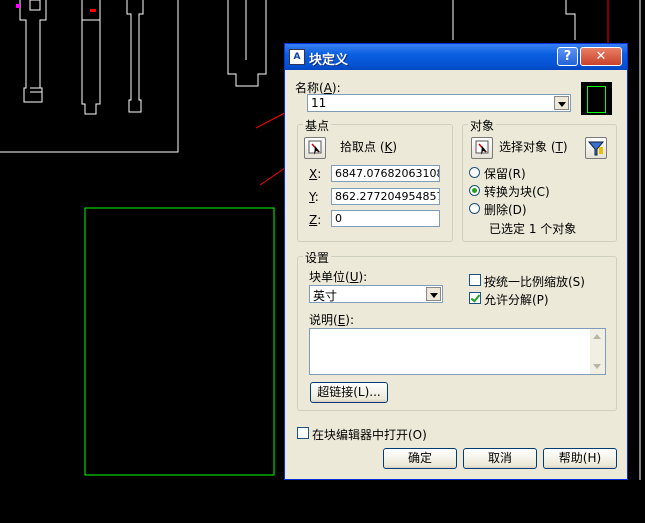 The image size is (645, 523). What do you see at coordinates (533, 229) in the screenshot?
I see `selected-count: 已选定 1 个对象` at bounding box center [533, 229].